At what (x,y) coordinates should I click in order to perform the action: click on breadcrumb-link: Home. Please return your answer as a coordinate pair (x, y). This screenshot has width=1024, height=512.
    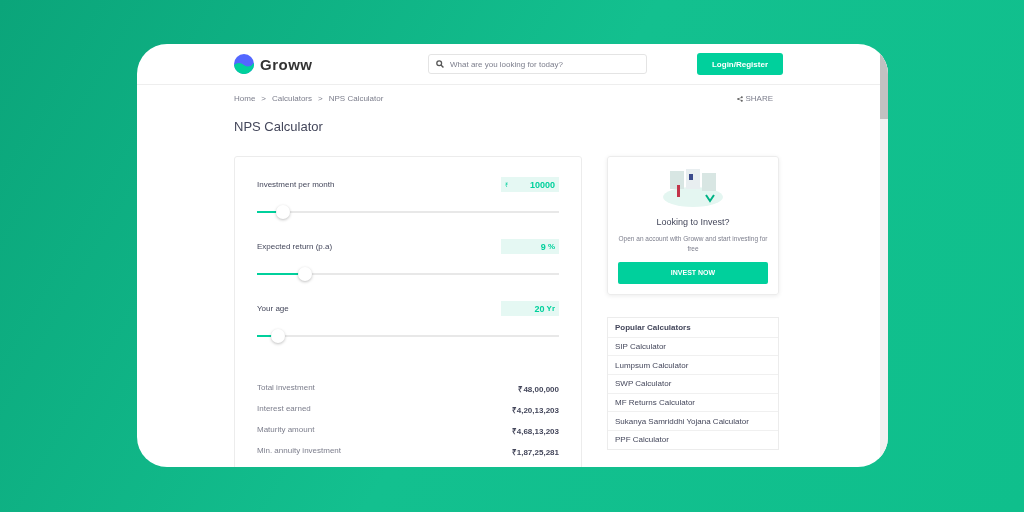
    Looking at the image, I should click on (245, 98).